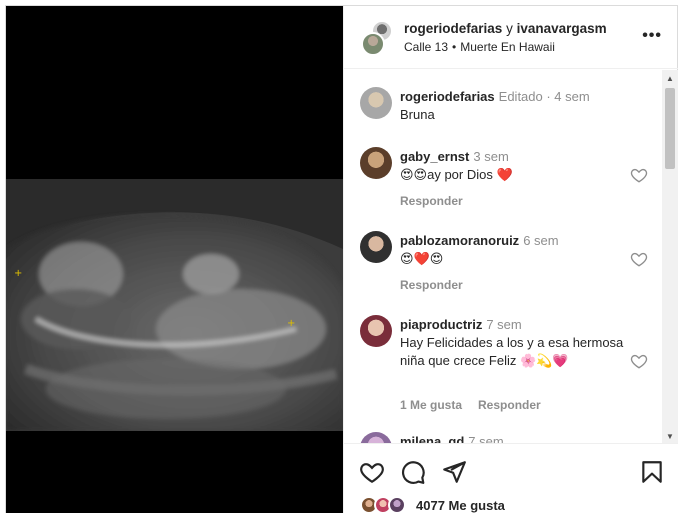 The height and width of the screenshot is (516, 682). What do you see at coordinates (511, 478) in the screenshot?
I see `post-actions-bar: 4077 Me gusta` at bounding box center [511, 478].